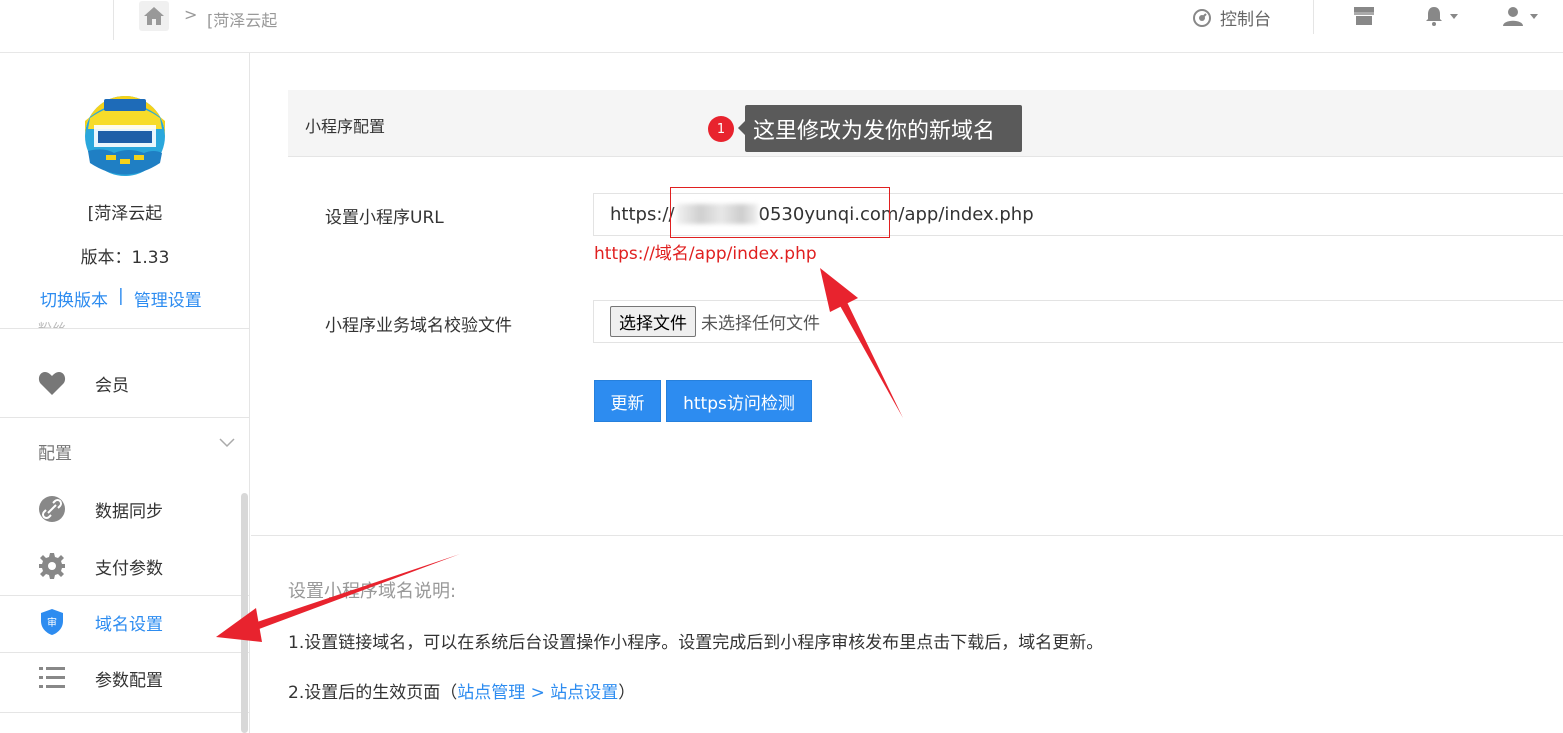 Image resolution: width=1563 pixels, height=733 pixels. What do you see at coordinates (244, 613) in the screenshot?
I see `sidebar-scrollbar` at bounding box center [244, 613].